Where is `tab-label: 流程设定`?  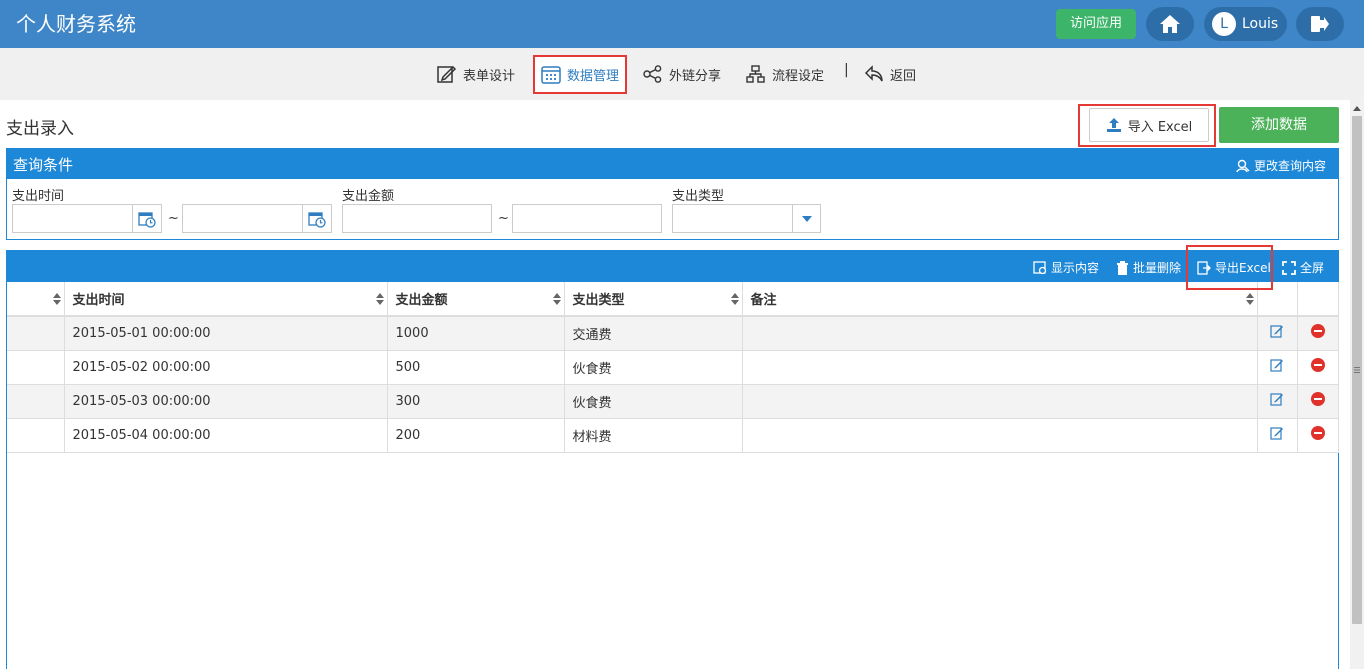 tab-label: 流程设定 is located at coordinates (798, 76).